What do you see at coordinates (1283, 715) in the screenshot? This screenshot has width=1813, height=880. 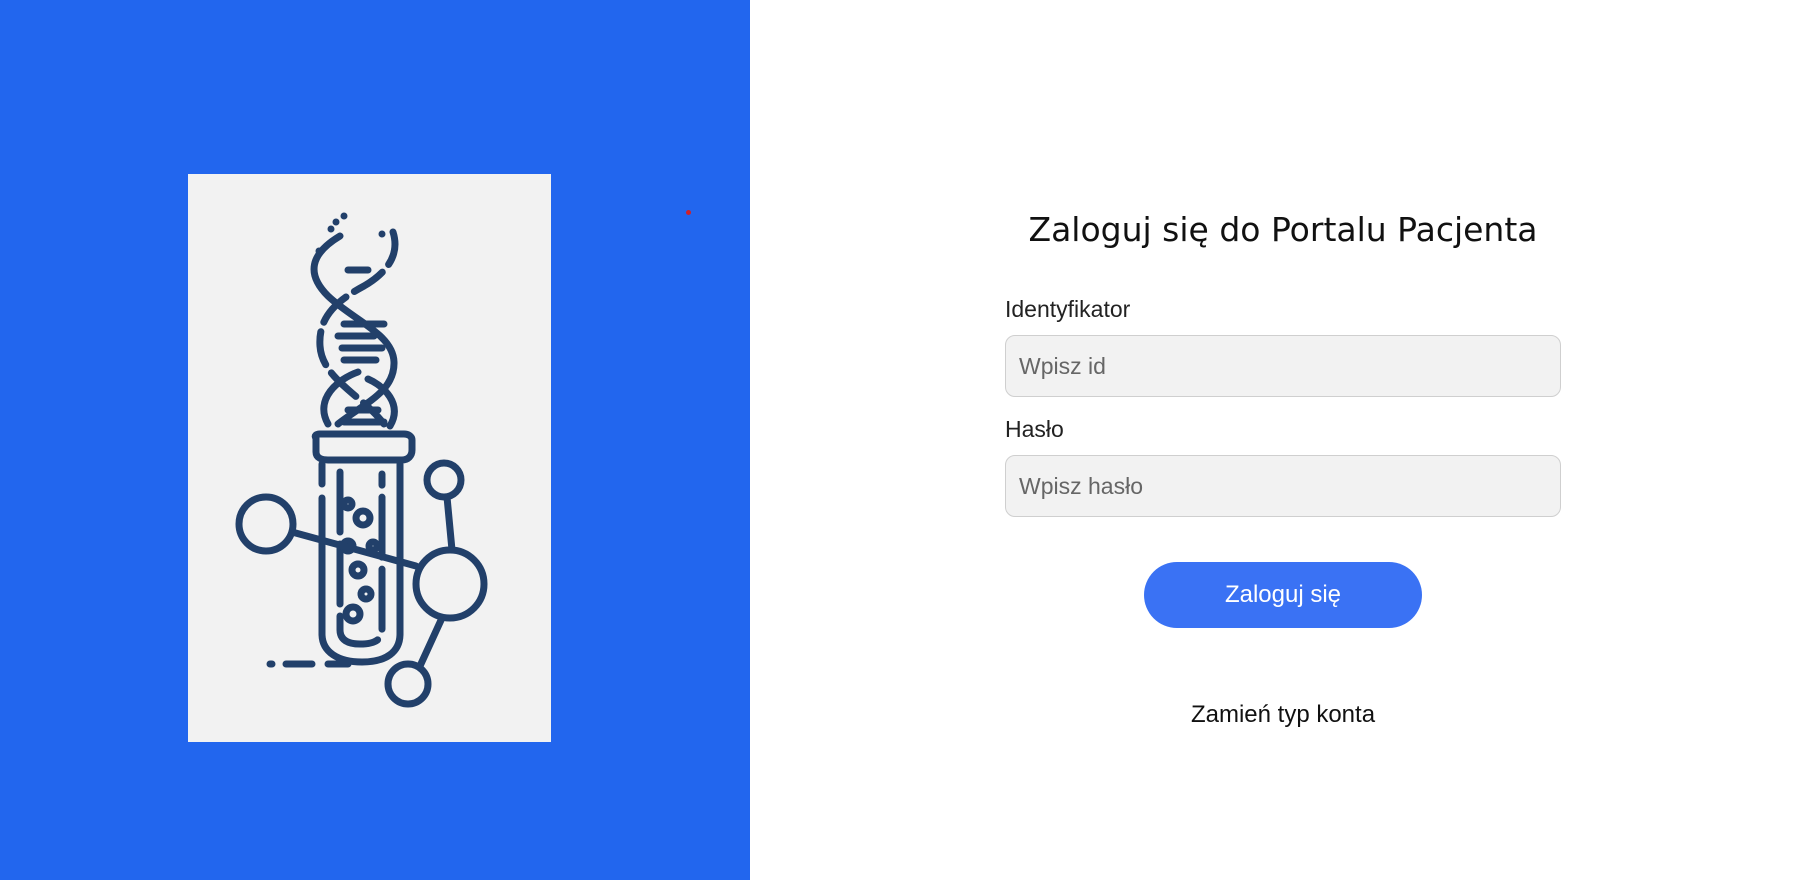 I see `switch-account-type-link: Zamień typ konta` at bounding box center [1283, 715].